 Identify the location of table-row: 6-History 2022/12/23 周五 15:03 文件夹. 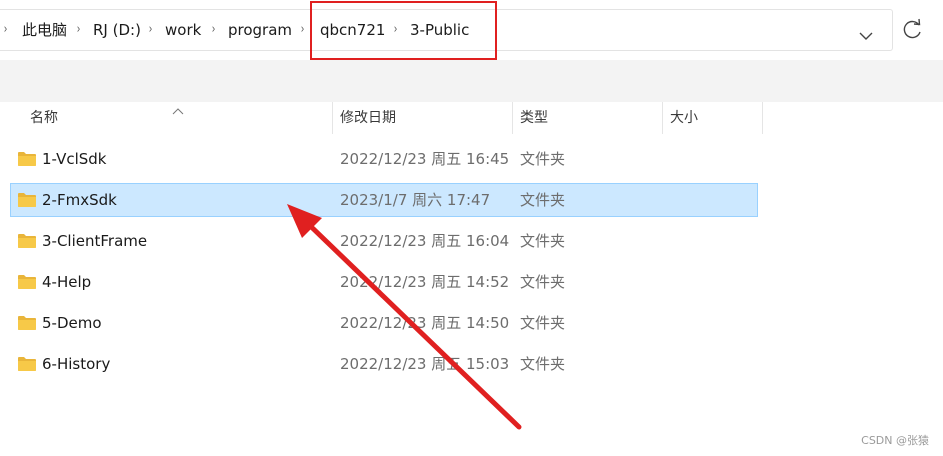
(384, 364).